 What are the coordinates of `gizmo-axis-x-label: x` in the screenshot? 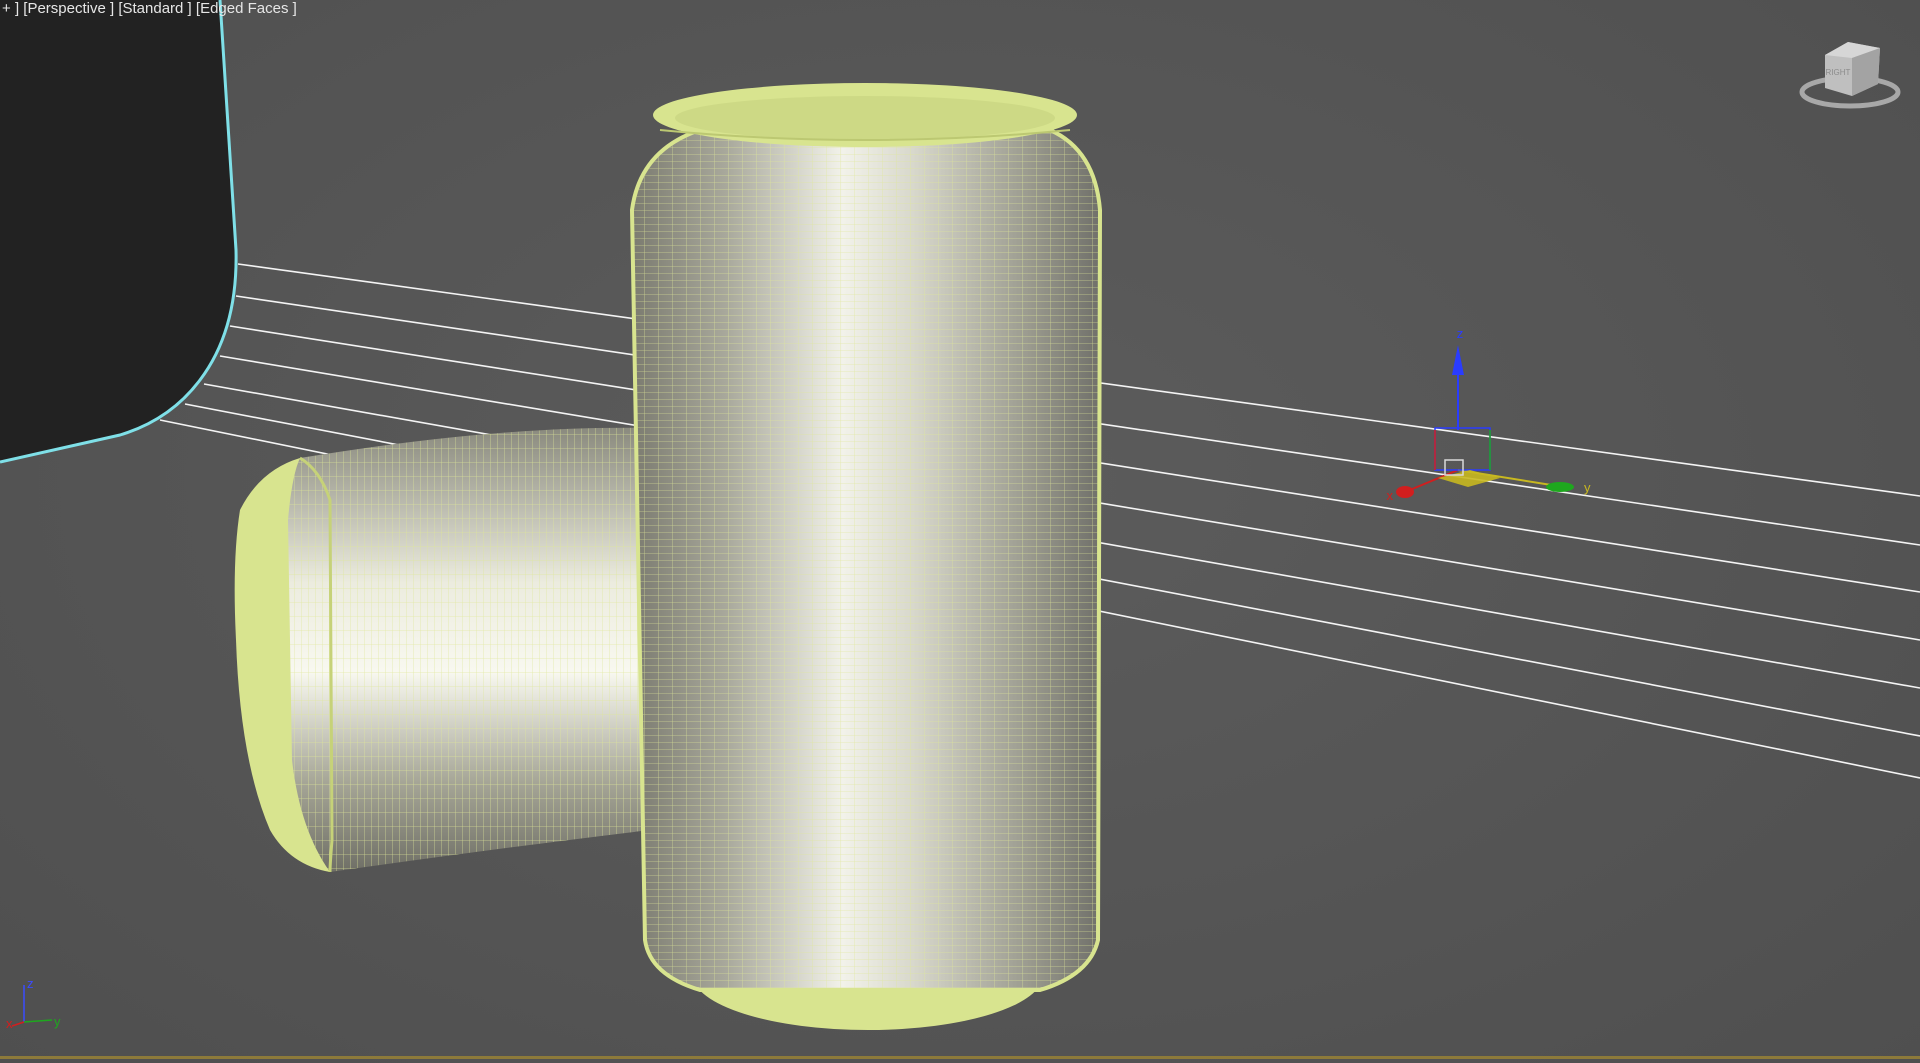 It's located at (1390, 495).